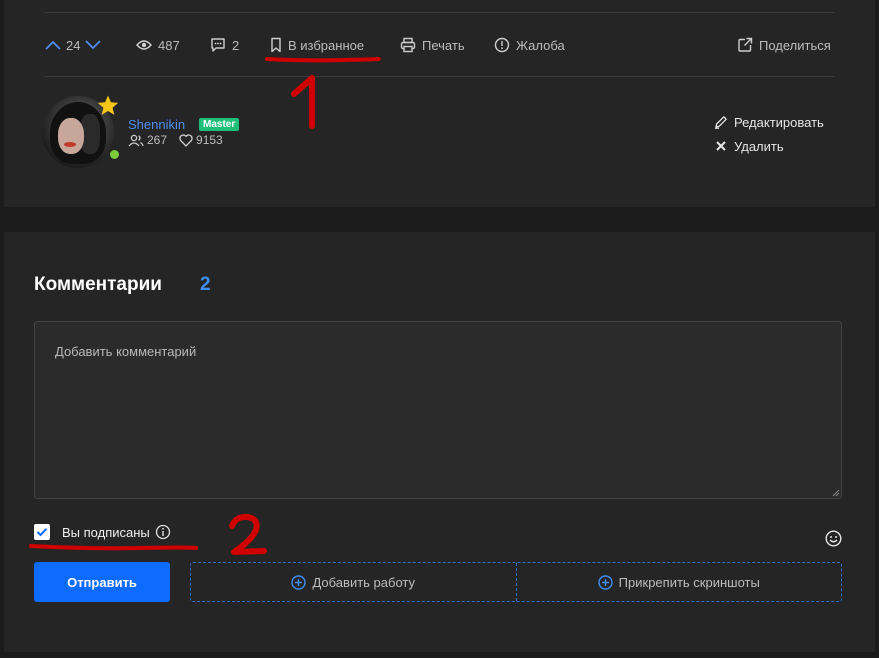 The width and height of the screenshot is (879, 658). Describe the element at coordinates (175, 140) in the screenshot. I see `author-stats: 267 9153` at that location.